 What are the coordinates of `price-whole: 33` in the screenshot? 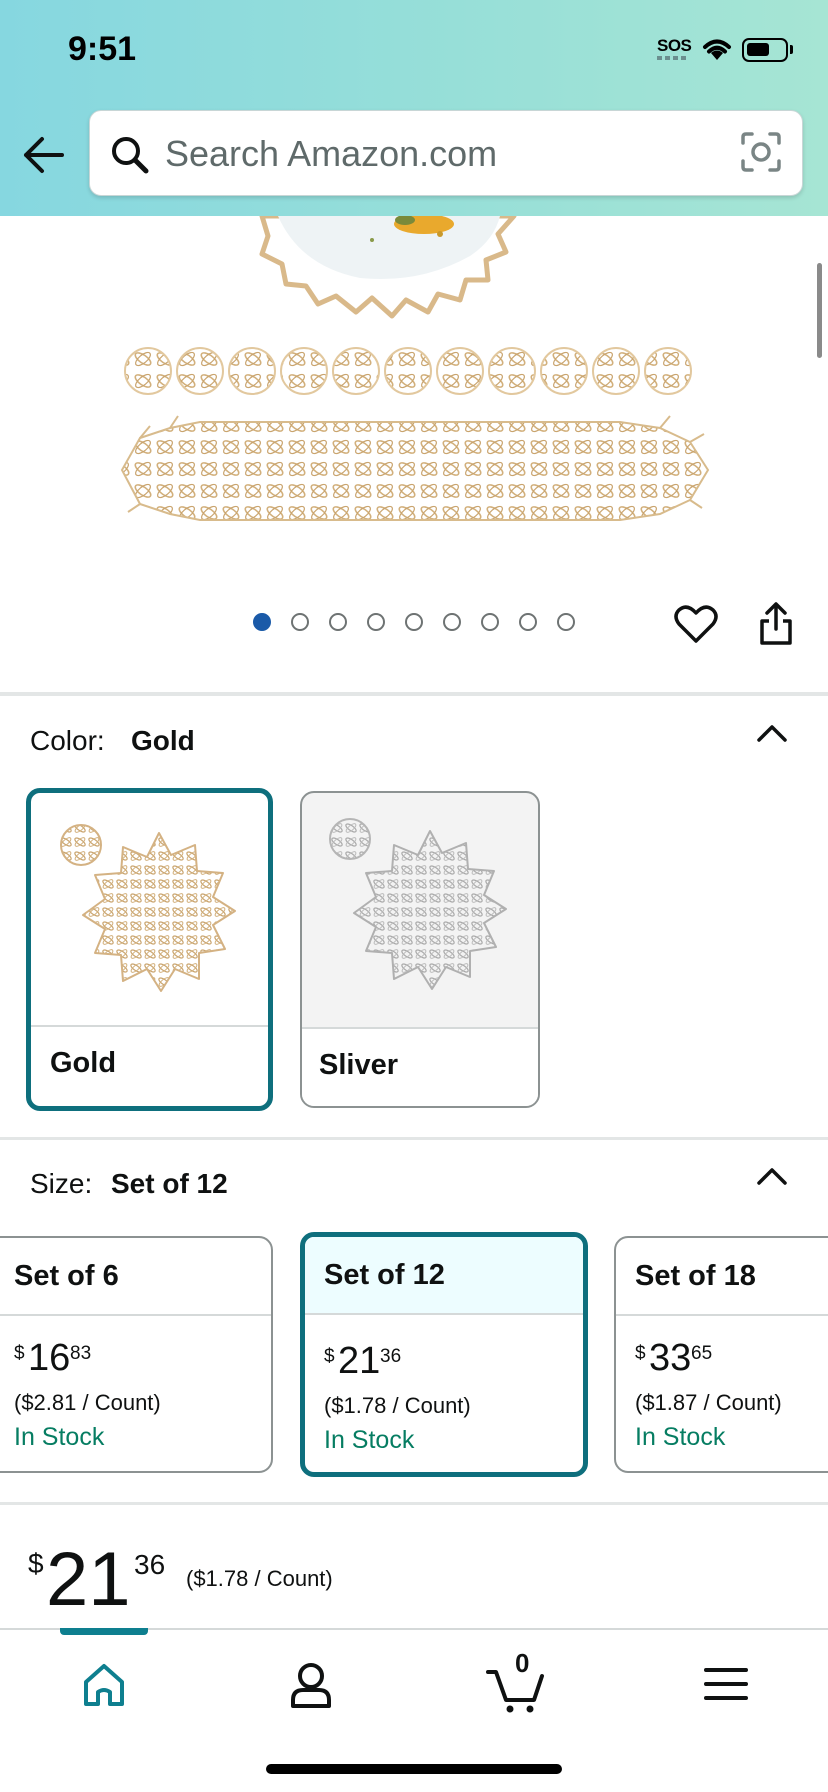 It's located at (670, 1358).